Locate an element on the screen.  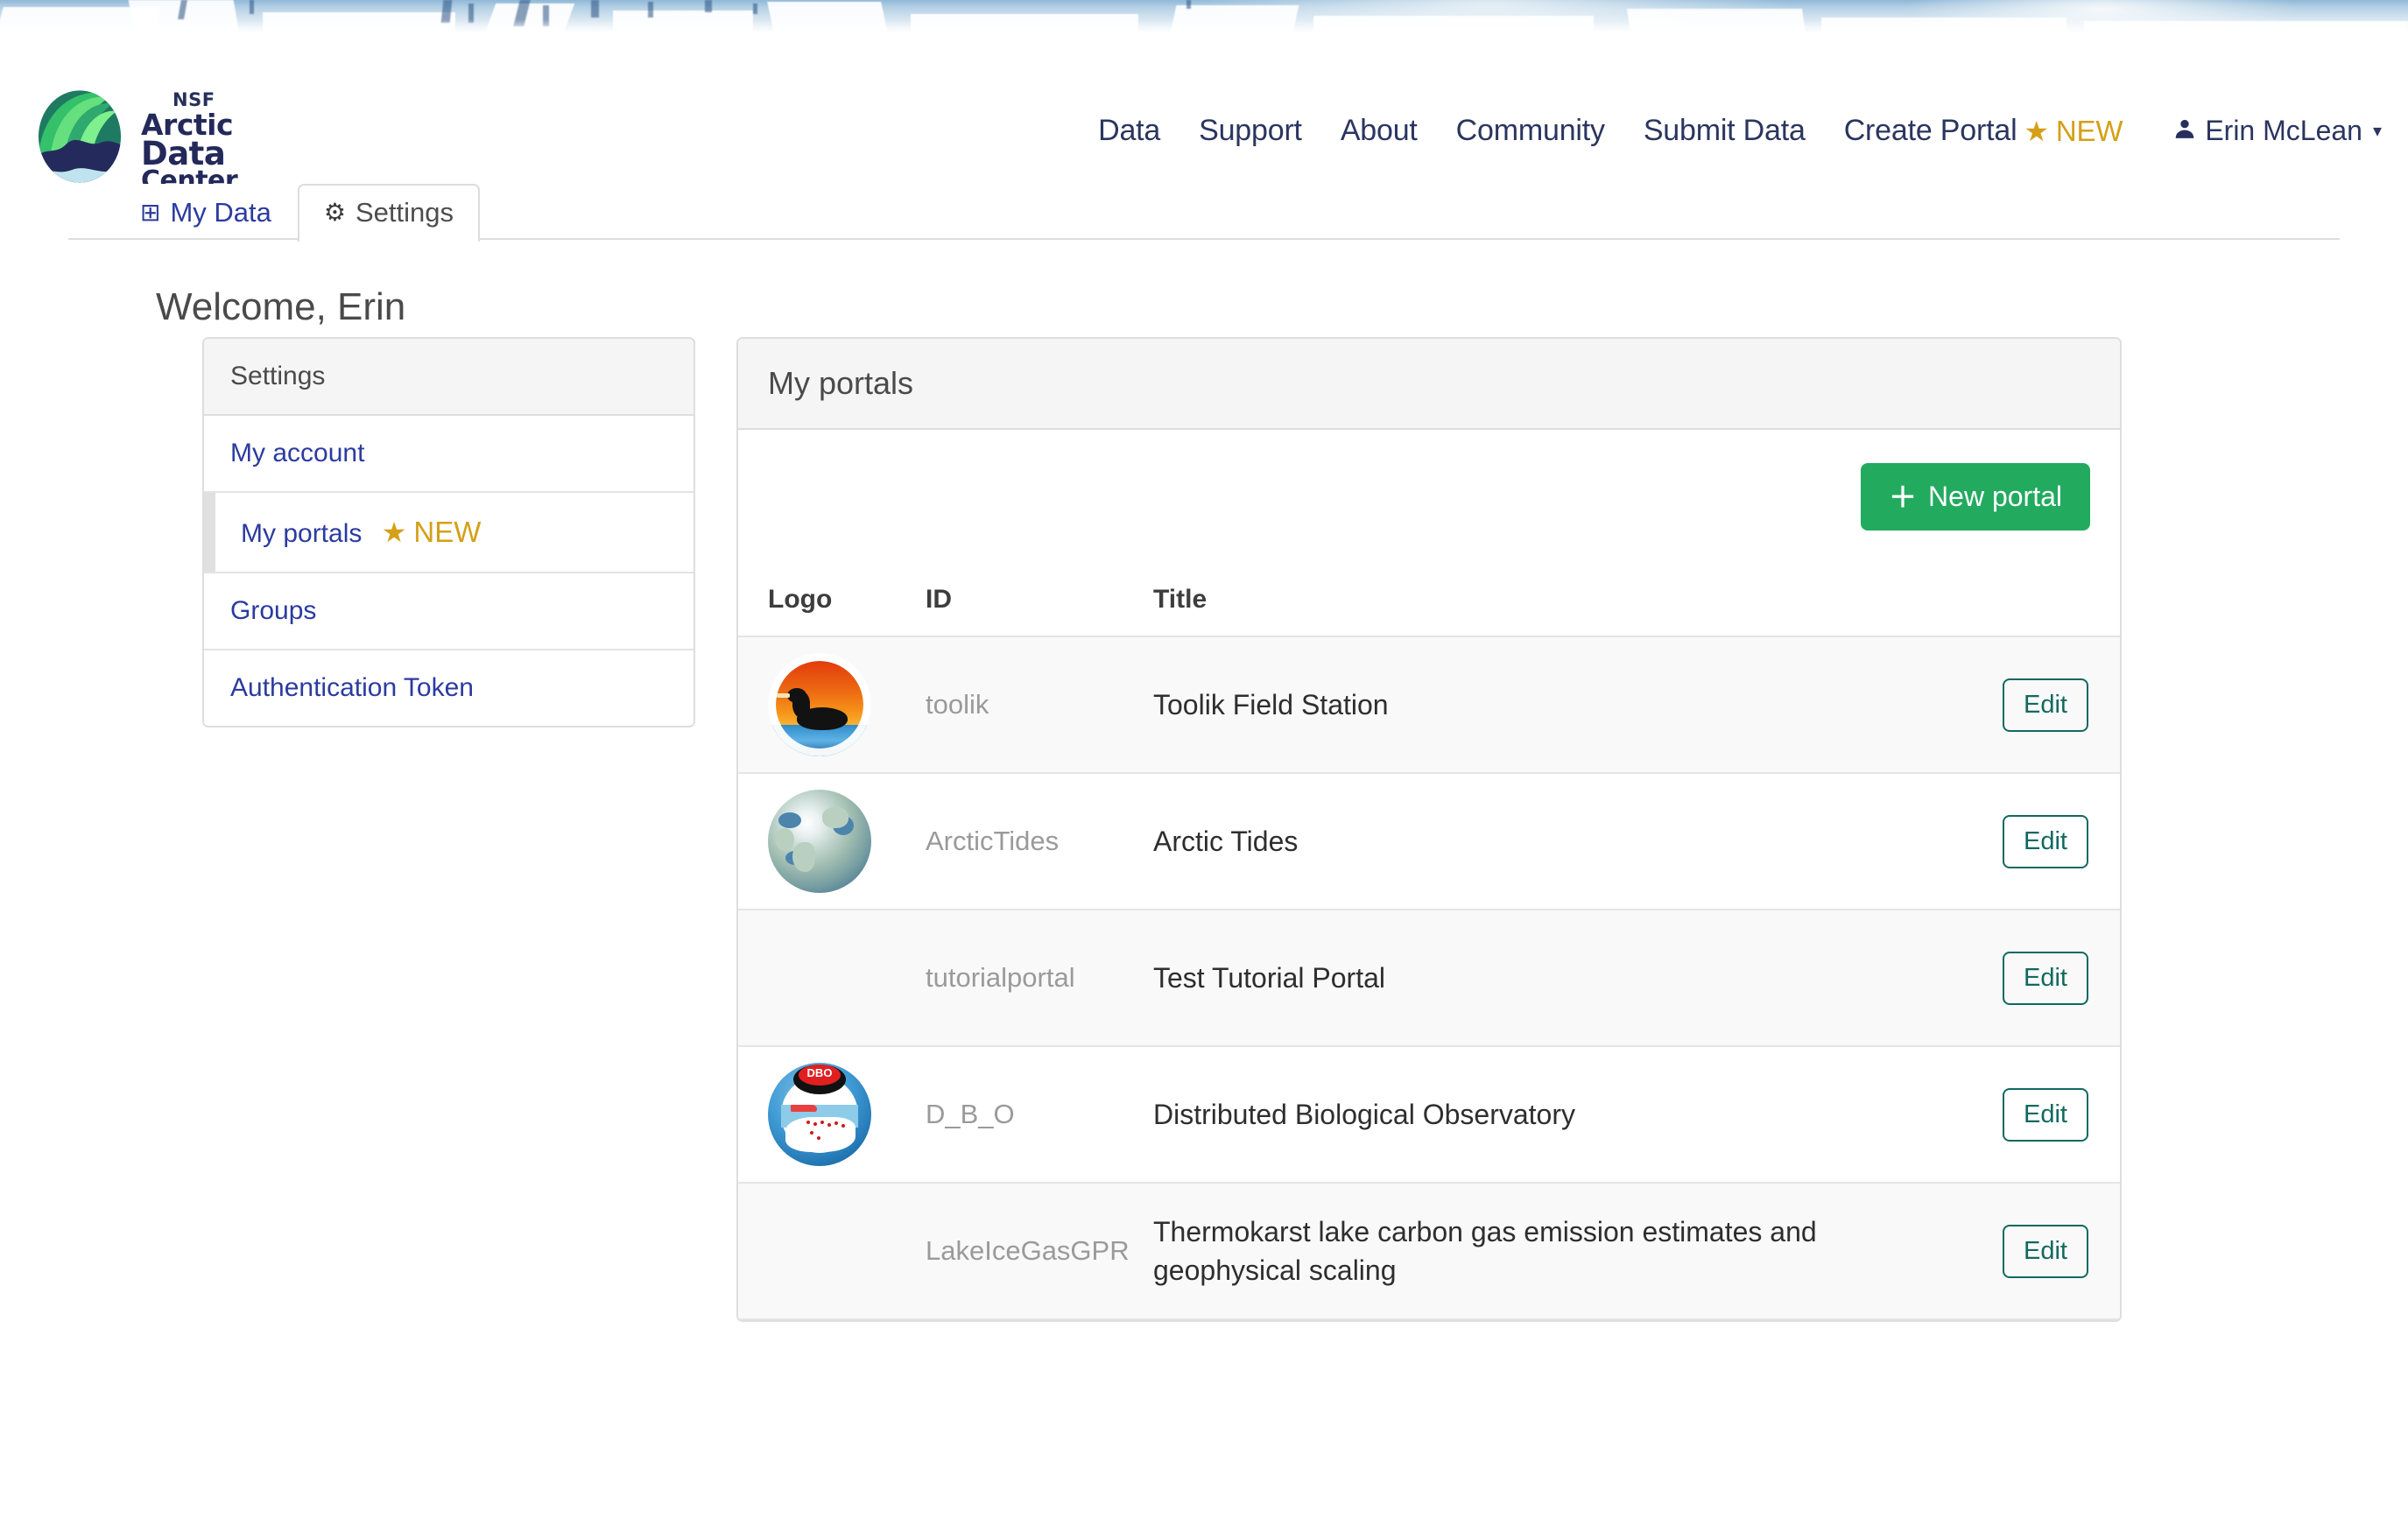
my-portals-panel-title: My portals is located at coordinates (1429, 384).